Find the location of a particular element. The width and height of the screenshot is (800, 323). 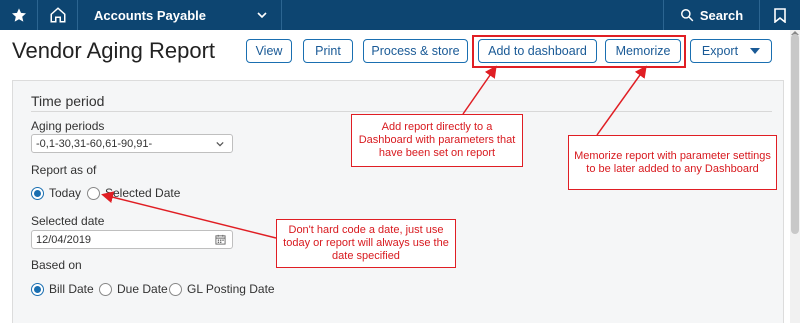

bookmark-icon is located at coordinates (780, 15).